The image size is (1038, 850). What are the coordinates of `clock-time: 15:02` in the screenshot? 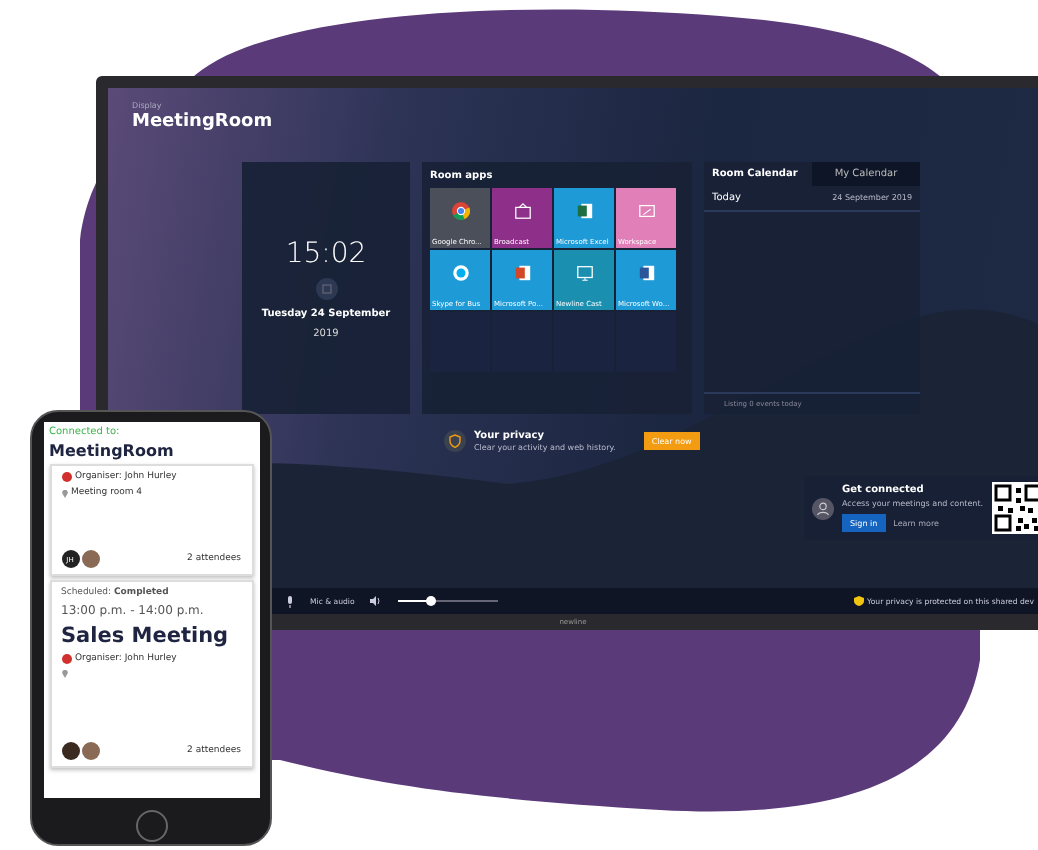 It's located at (326, 253).